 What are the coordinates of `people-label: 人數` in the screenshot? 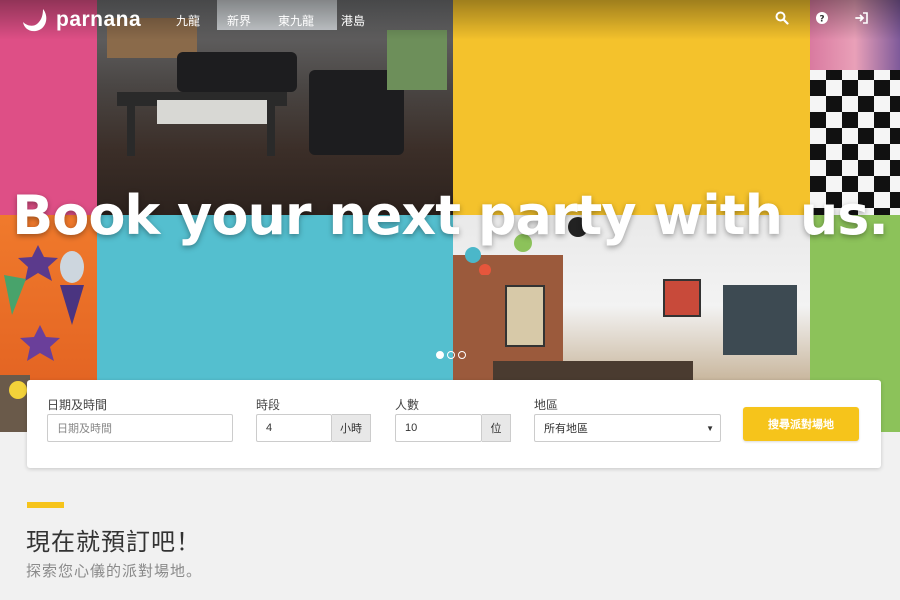 It's located at (407, 405).